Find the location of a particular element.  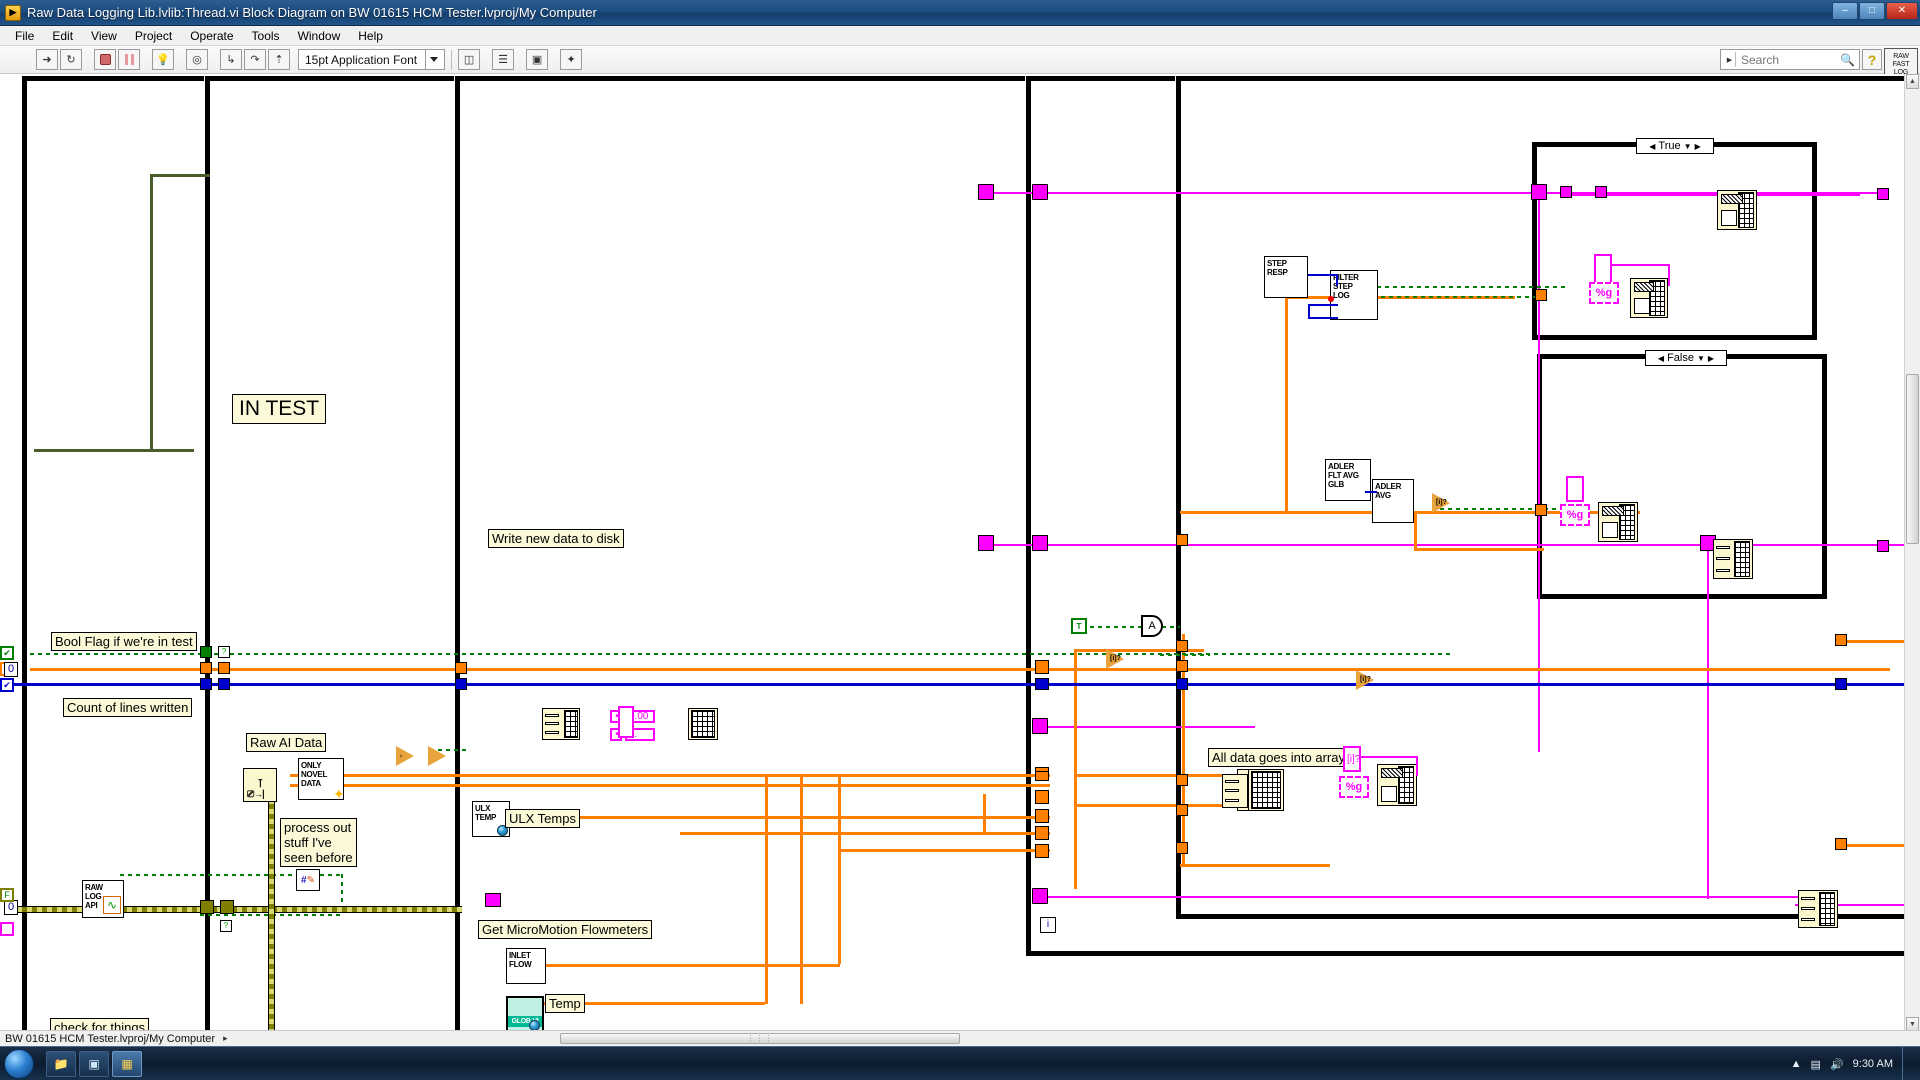

step-out-icon: ⇡ is located at coordinates (279, 59).